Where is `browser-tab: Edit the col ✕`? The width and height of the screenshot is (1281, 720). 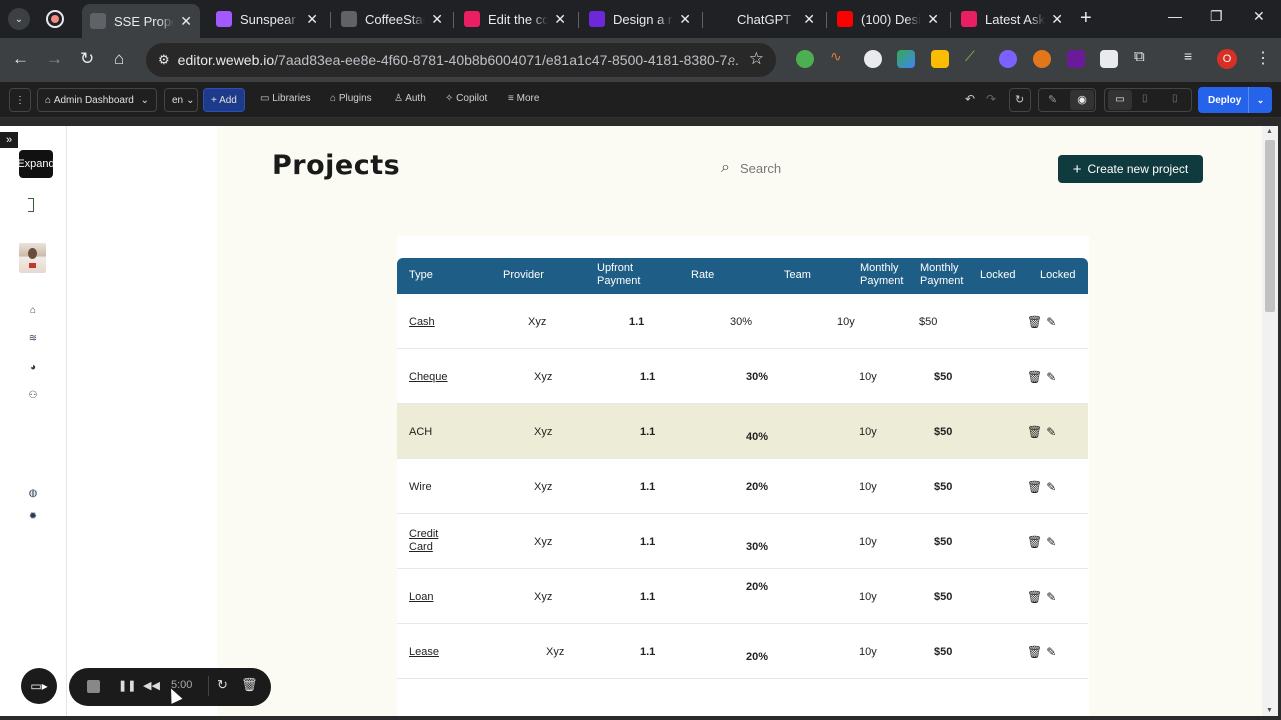
browser-tab: Edit the col ✕ is located at coordinates (515, 19).